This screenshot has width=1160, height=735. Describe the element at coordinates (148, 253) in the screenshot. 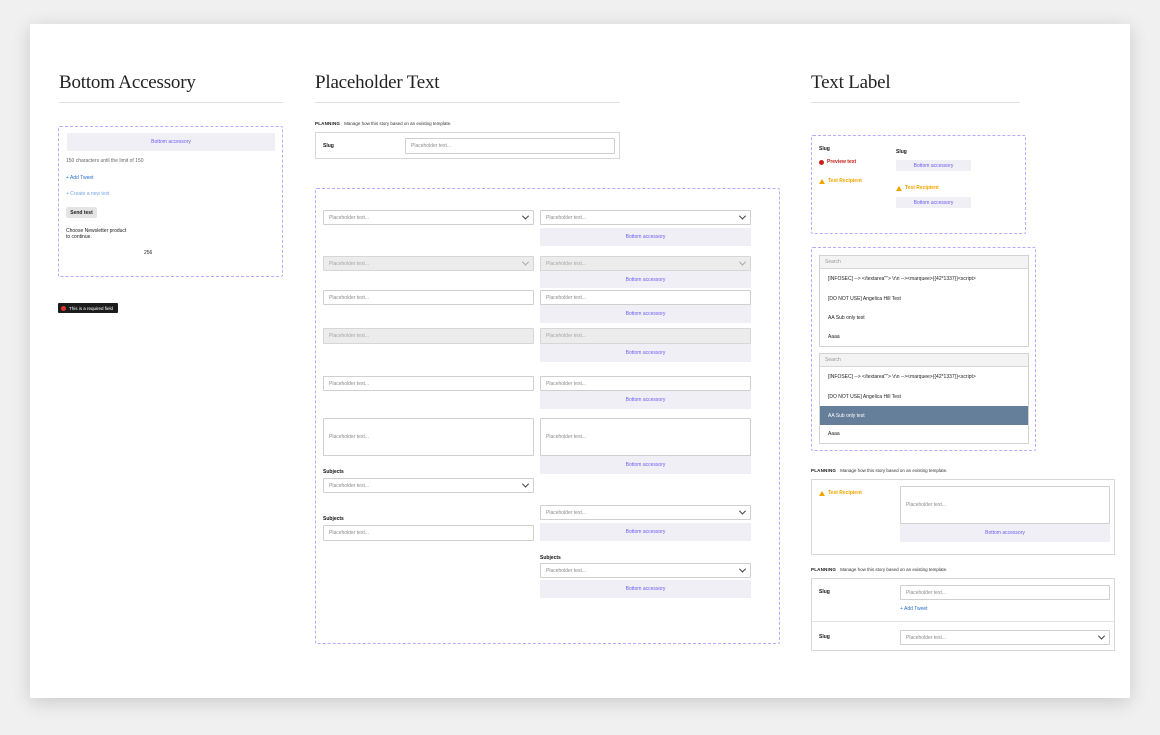

I see `number-value: 256` at that location.